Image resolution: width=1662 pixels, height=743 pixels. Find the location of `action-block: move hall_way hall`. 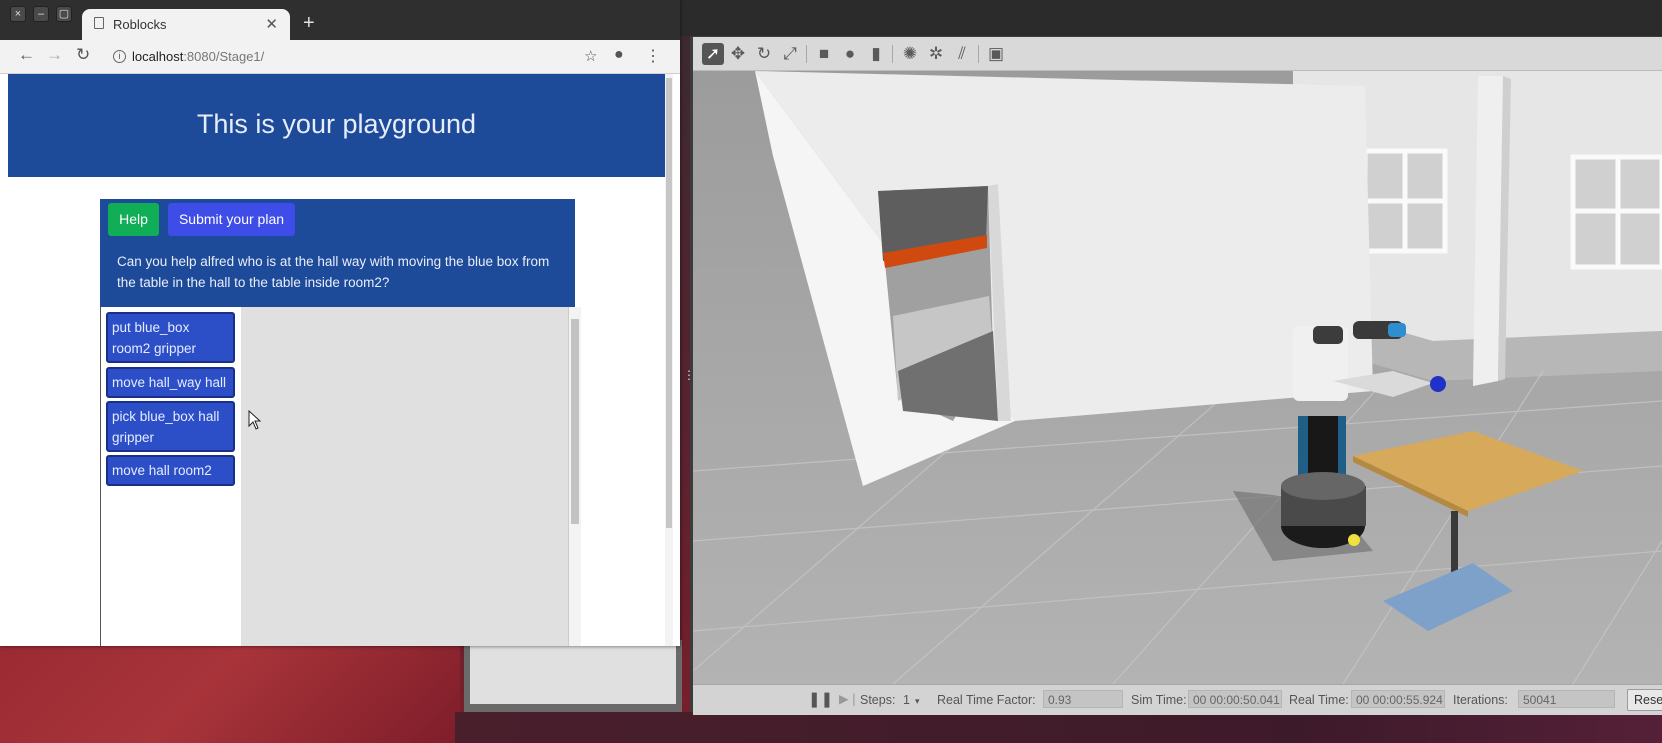

action-block: move hall_way hall is located at coordinates (170, 382).